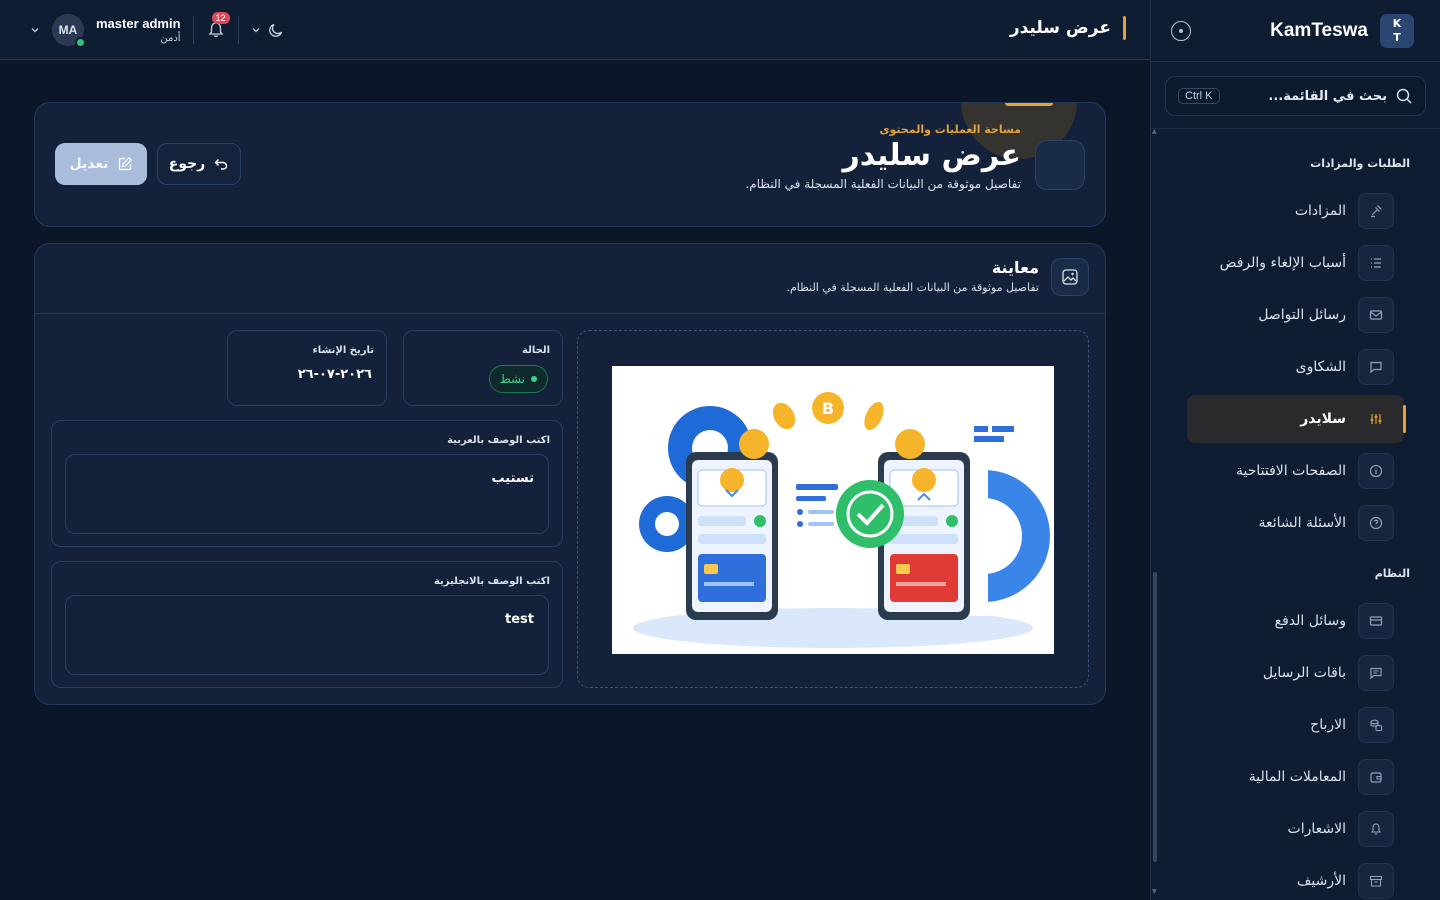 The height and width of the screenshot is (900, 1440). Describe the element at coordinates (931, 155) in the screenshot. I see `header-title: عرض سليدر` at that location.